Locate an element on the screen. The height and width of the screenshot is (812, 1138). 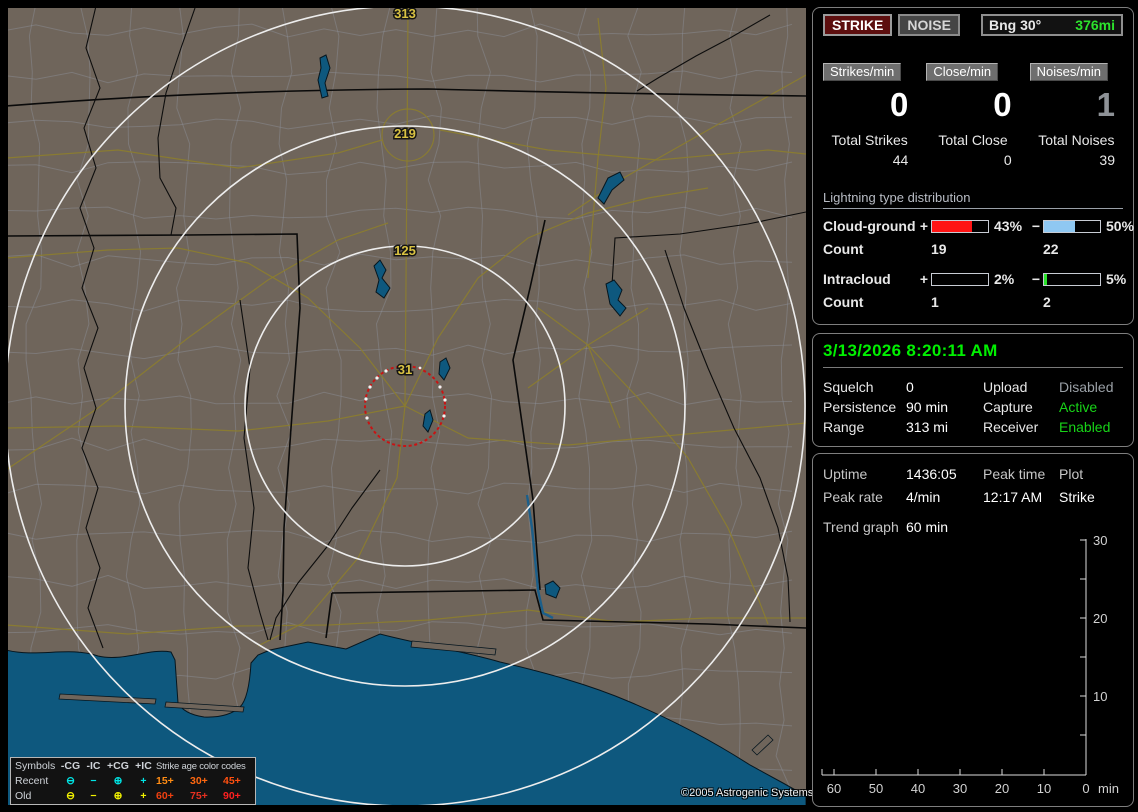
noises-column: Noises/min 1 Total Noises 39 is located at coordinates (1076, 115).